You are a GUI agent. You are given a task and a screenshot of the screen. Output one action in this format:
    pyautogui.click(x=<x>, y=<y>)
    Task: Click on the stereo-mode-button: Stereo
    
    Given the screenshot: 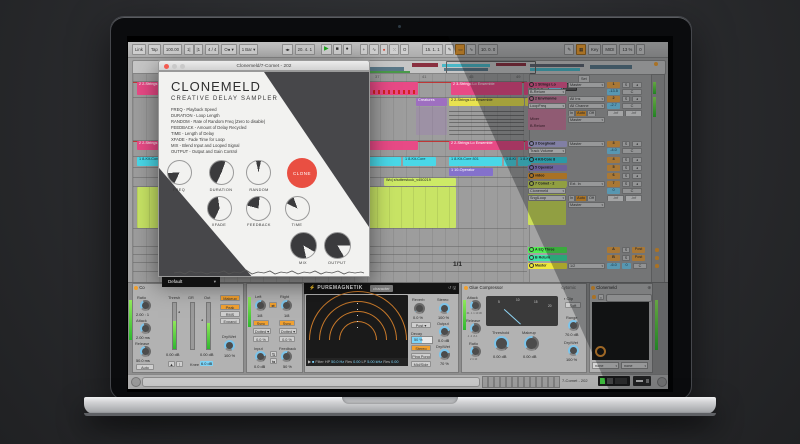 What is the action you would take?
    pyautogui.click(x=421, y=348)
    